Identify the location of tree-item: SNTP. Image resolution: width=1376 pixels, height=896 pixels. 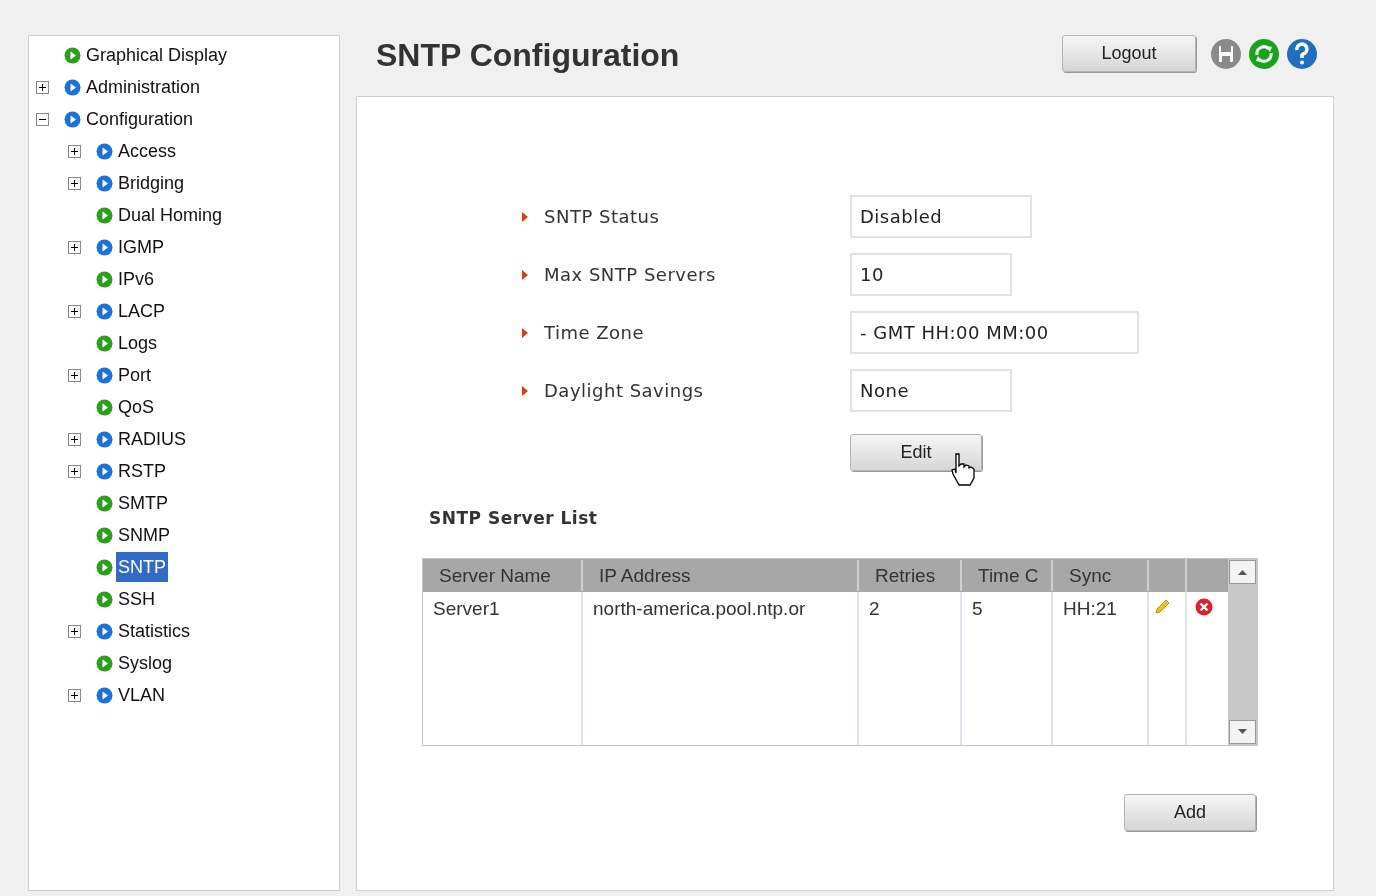
(142, 567).